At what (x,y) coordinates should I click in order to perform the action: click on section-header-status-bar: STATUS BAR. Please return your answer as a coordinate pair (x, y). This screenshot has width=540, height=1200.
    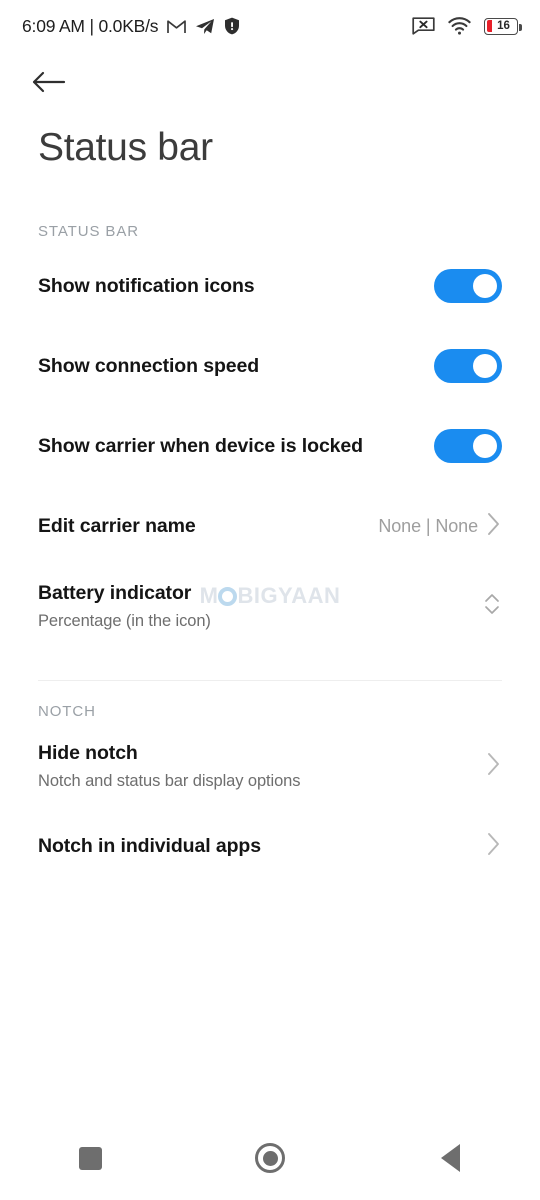
    Looking at the image, I should click on (88, 231).